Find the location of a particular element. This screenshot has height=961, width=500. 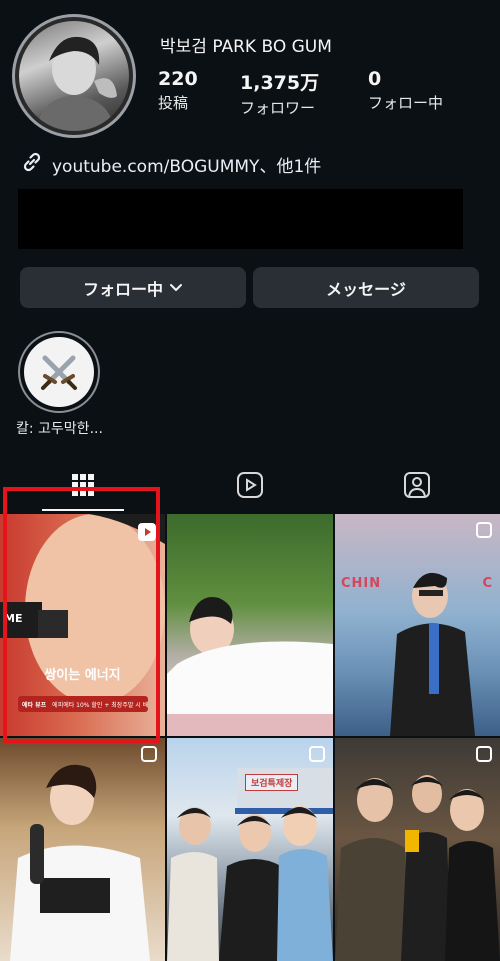

post-tile-3: CHIN C is located at coordinates (417, 625).